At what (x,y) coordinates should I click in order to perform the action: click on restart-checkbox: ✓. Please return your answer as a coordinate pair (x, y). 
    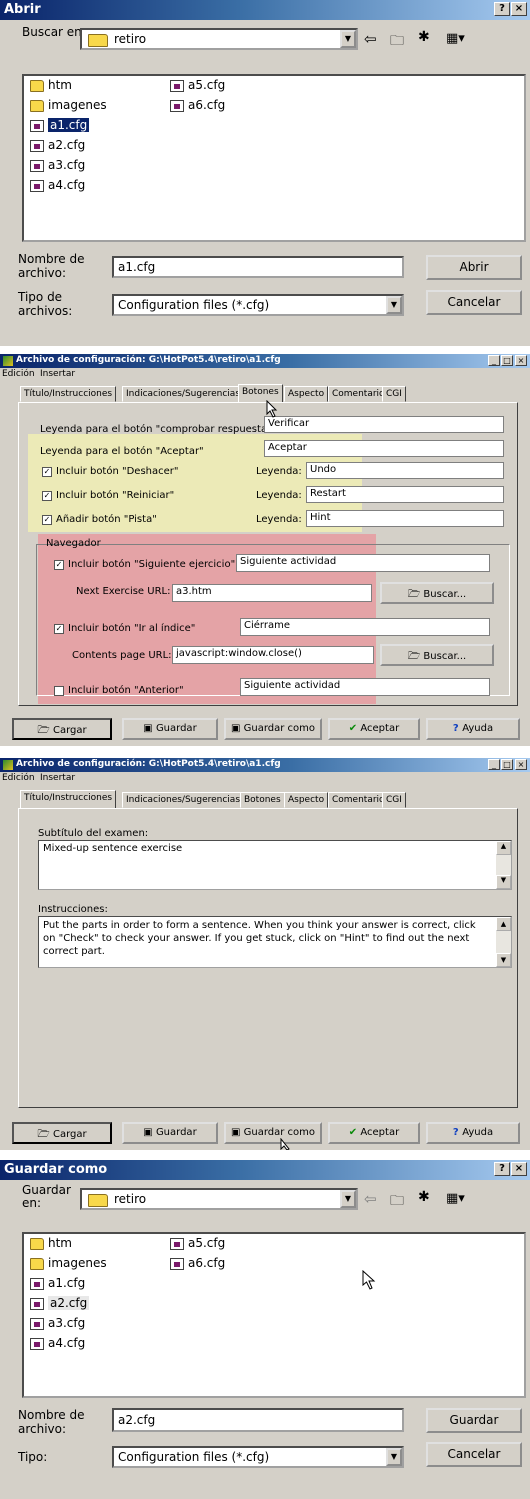
    Looking at the image, I should click on (47, 496).